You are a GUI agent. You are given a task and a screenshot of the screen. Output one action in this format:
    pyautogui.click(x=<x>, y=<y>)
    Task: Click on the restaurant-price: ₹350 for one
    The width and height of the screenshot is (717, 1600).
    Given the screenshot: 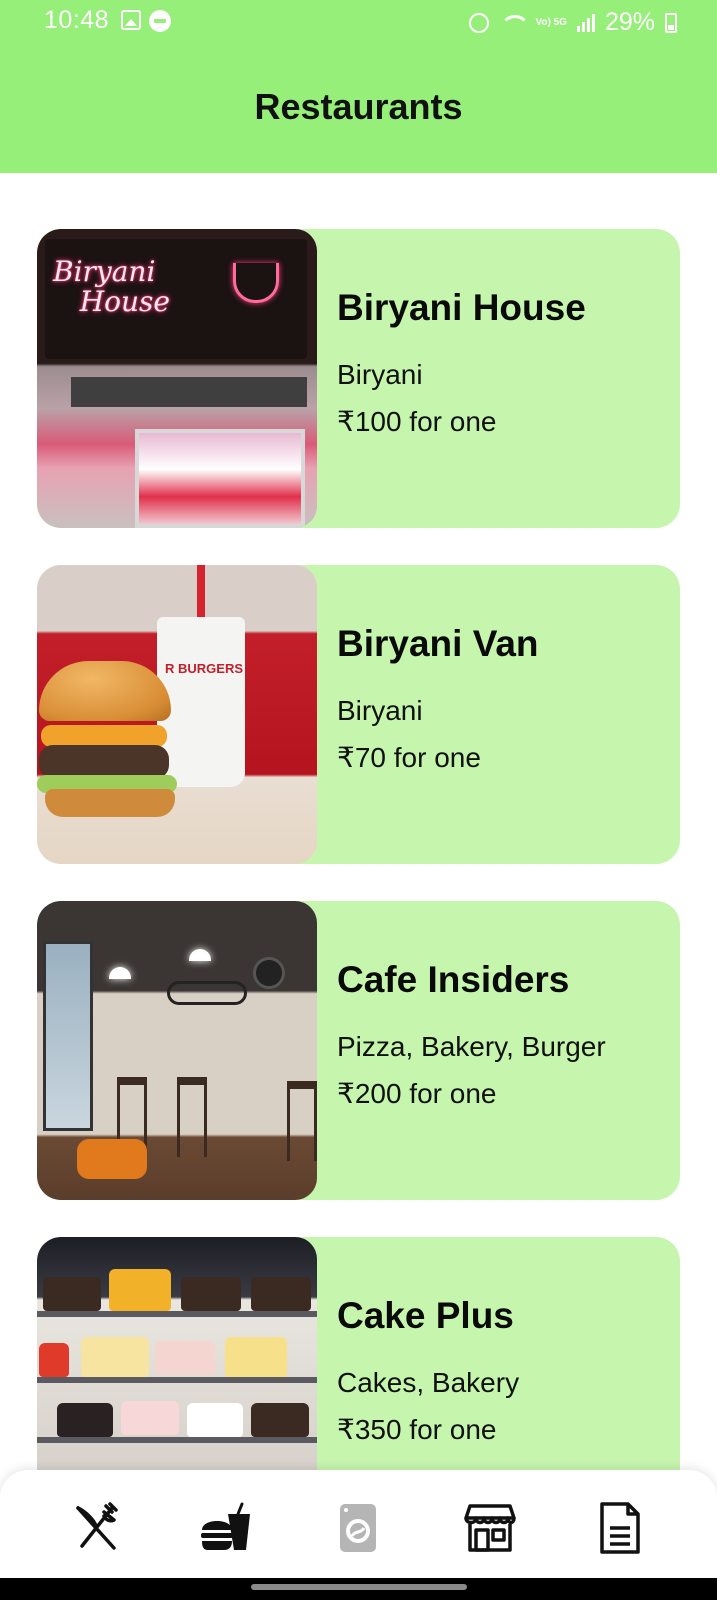 What is the action you would take?
    pyautogui.click(x=417, y=1429)
    